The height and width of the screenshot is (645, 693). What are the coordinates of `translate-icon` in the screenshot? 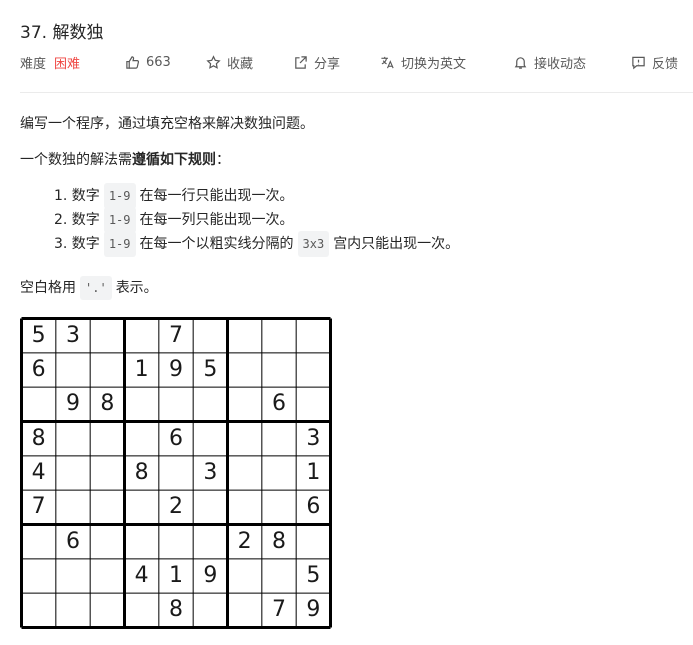 It's located at (387, 62).